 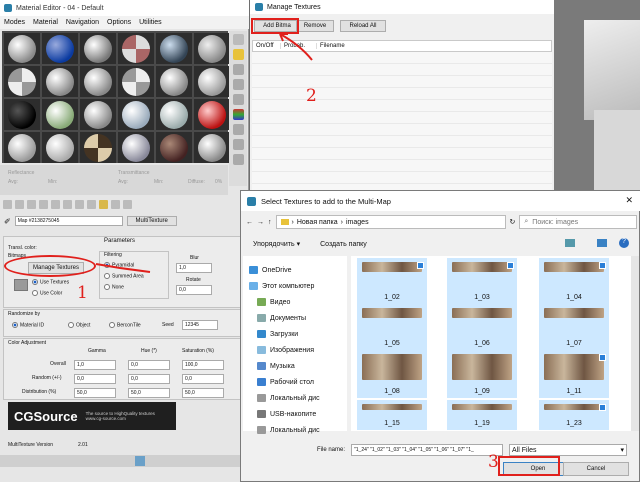 I want to click on annotation-number-3: 3, so click(x=493, y=462).